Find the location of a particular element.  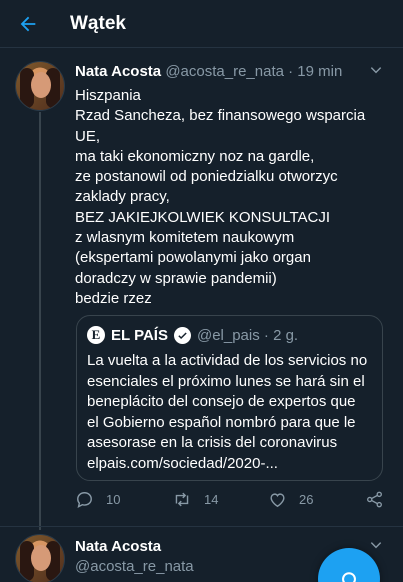

like-count: 26 is located at coordinates (306, 499).